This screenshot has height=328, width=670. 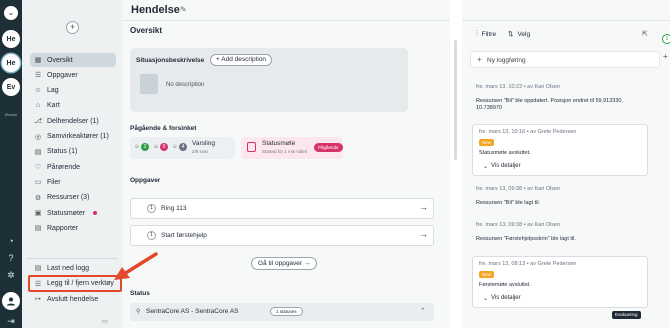 What do you see at coordinates (72, 27) in the screenshot?
I see `add-icon: +` at bounding box center [72, 27].